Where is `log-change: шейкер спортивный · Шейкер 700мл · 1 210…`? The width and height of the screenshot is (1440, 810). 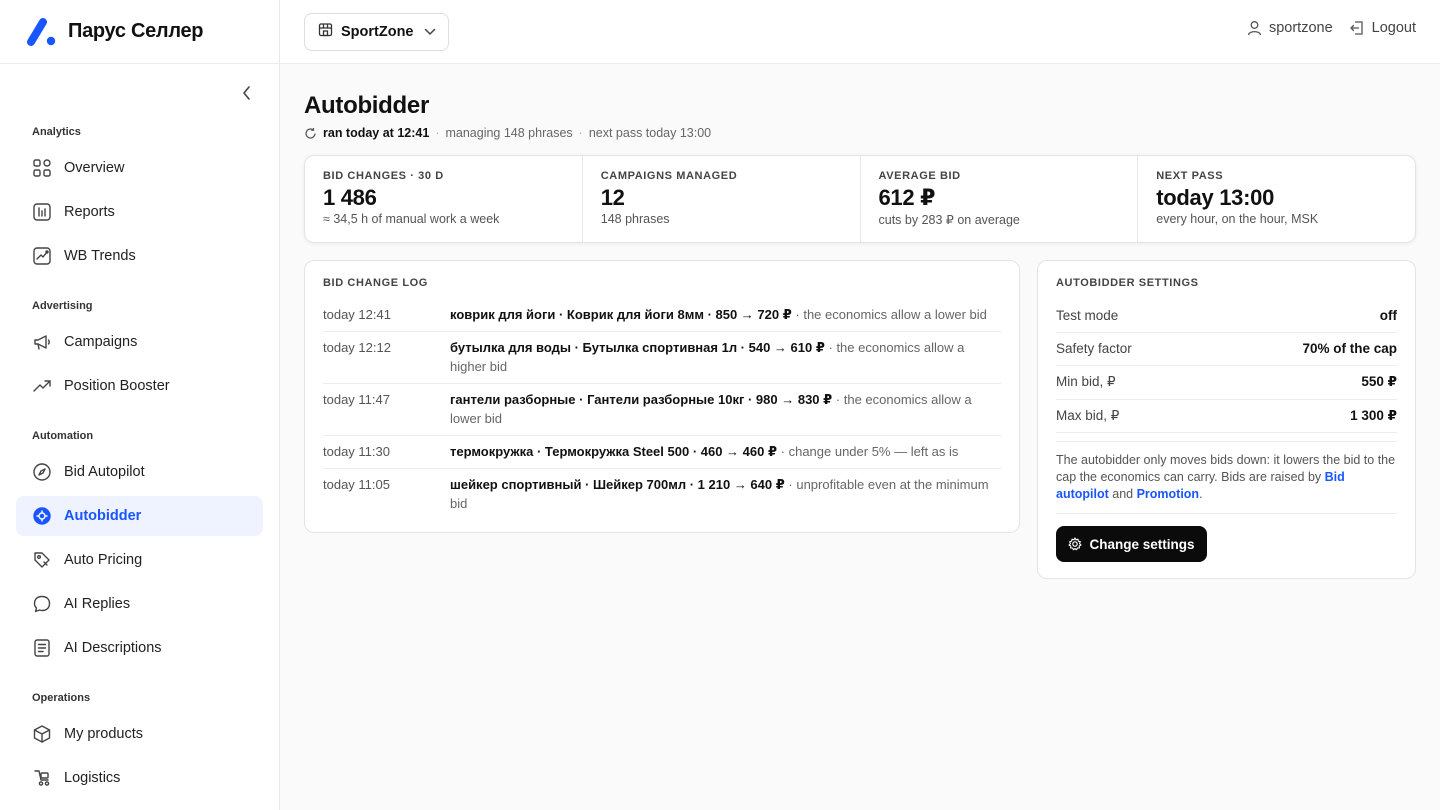 log-change: шейкер спортивный · Шейкер 700мл · 1 210… is located at coordinates (617, 484).